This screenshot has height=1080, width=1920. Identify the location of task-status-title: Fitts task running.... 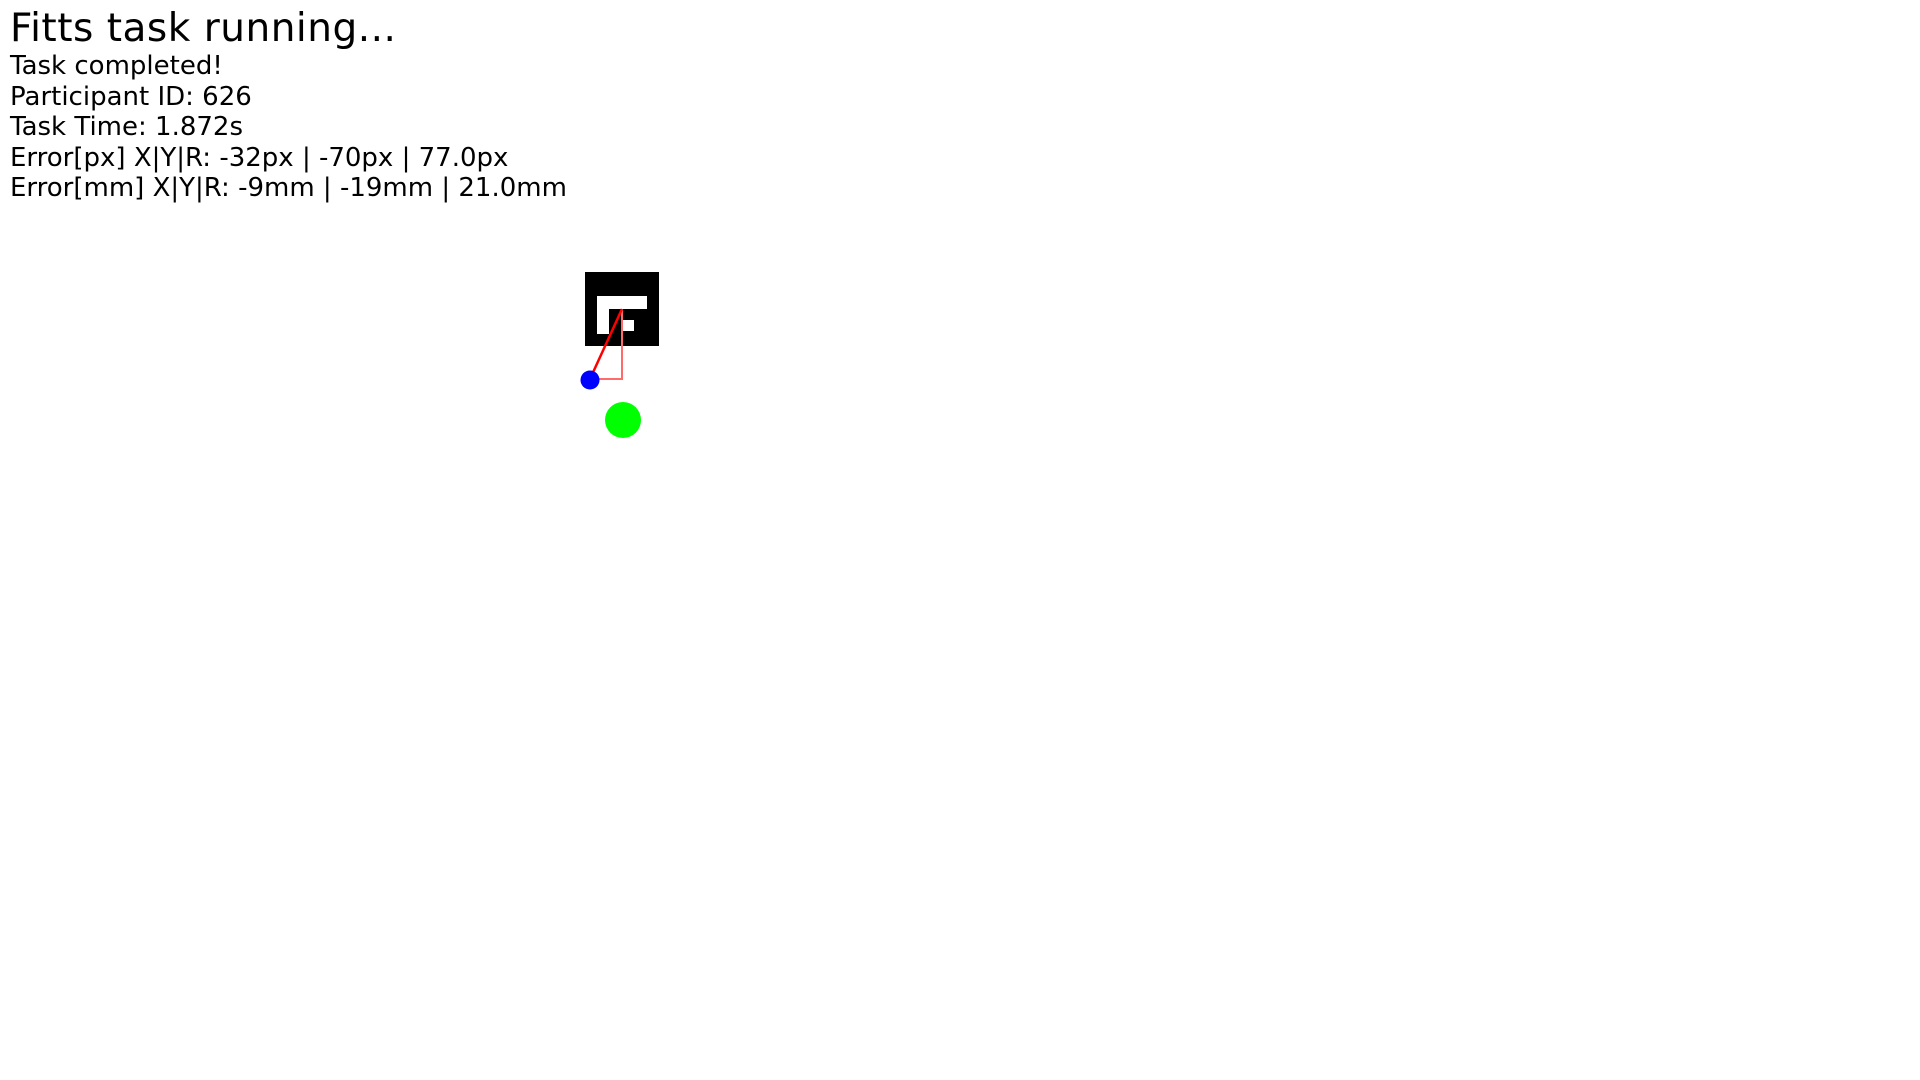
(203, 28).